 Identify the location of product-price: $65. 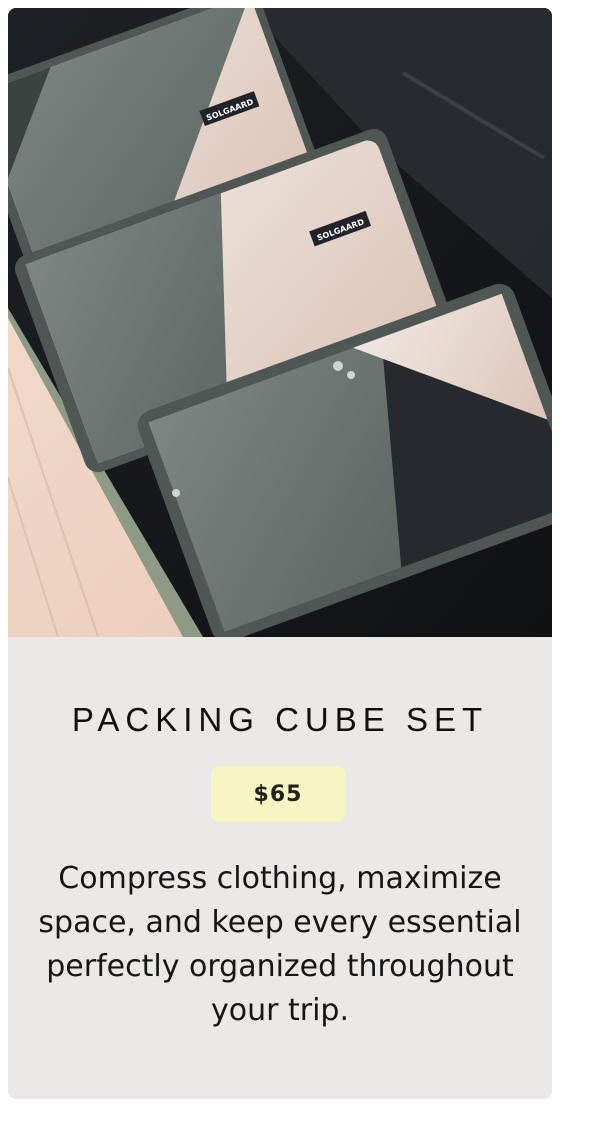
(278, 794).